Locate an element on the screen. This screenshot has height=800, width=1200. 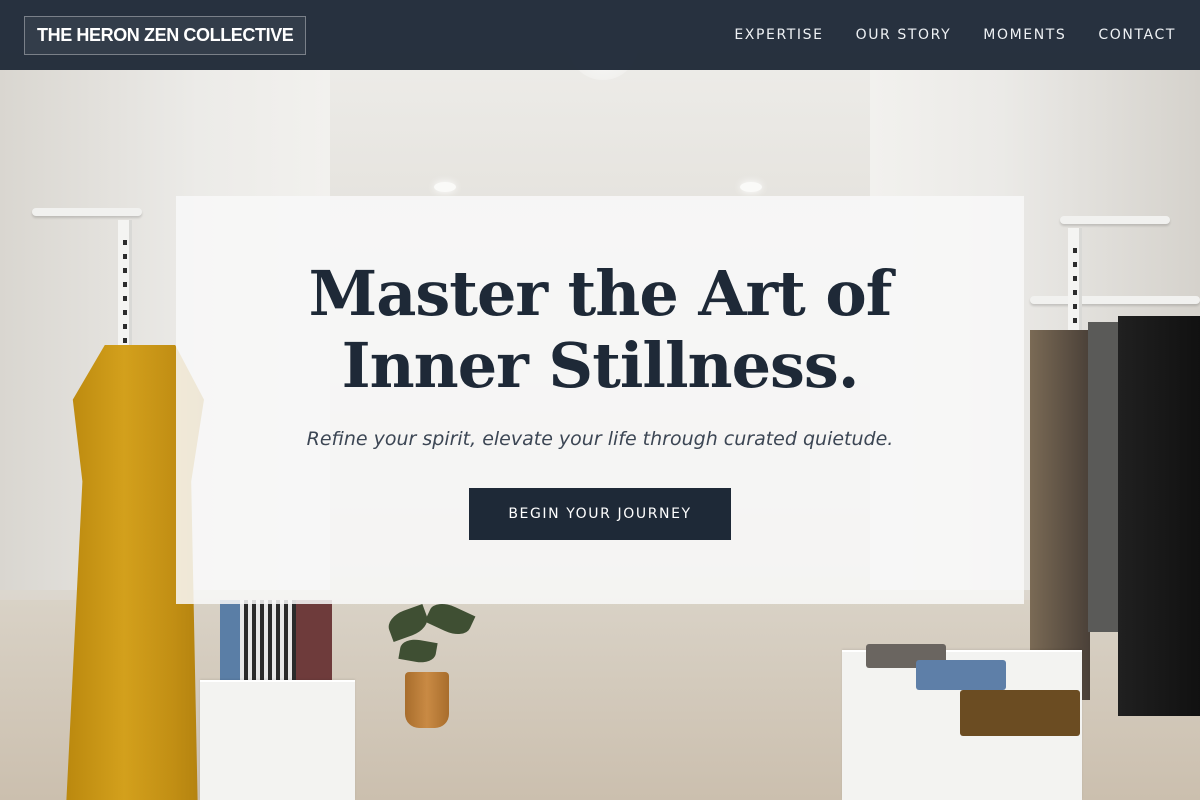
plaid-trousers is located at coordinates (1060, 515).